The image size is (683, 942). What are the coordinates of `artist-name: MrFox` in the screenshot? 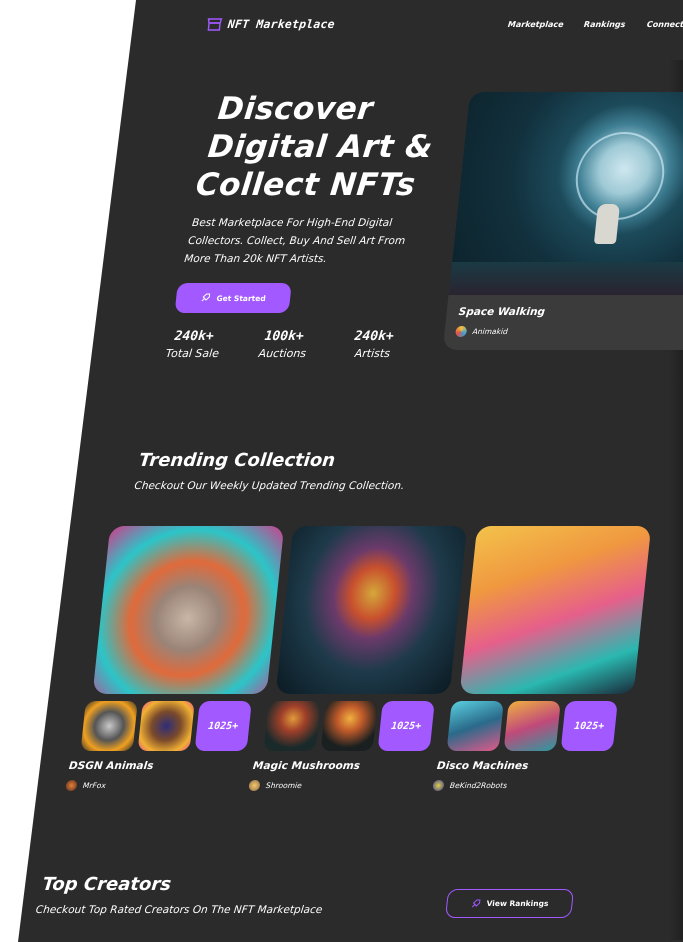 It's located at (94, 785).